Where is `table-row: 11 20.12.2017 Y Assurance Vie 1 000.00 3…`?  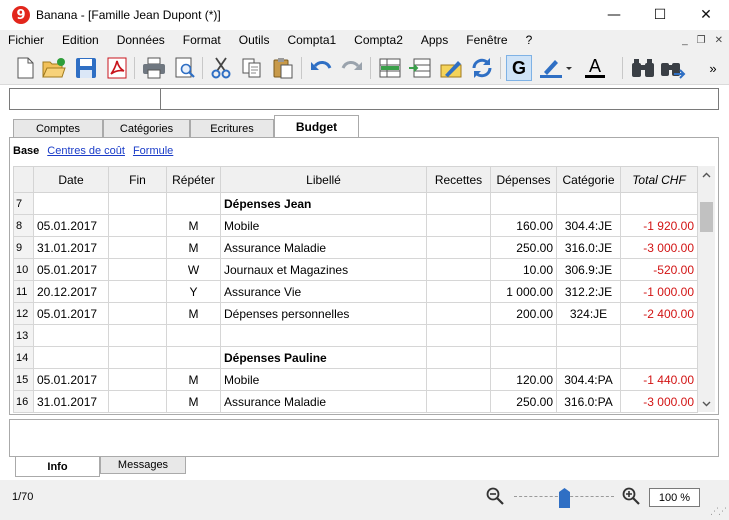 table-row: 11 20.12.2017 Y Assurance Vie 1 000.00 3… is located at coordinates (355, 291).